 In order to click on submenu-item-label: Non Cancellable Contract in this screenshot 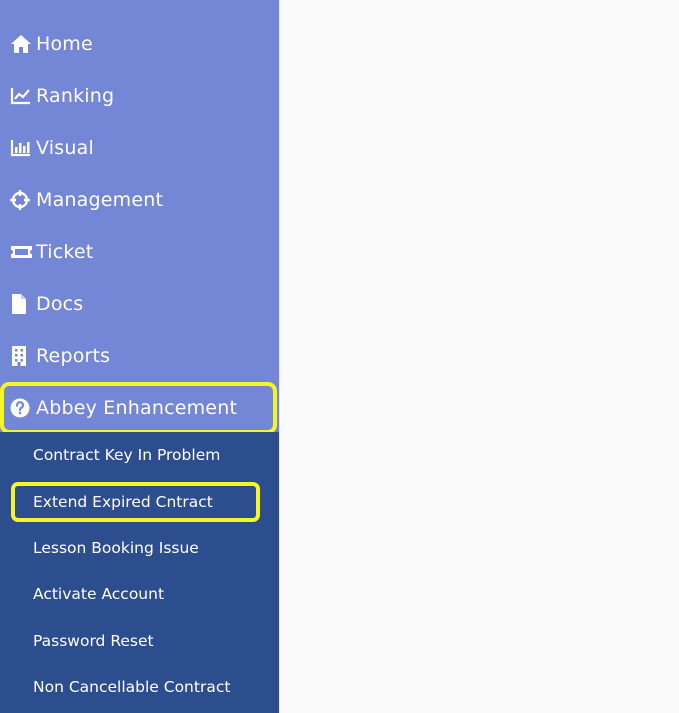, I will do `click(132, 687)`.